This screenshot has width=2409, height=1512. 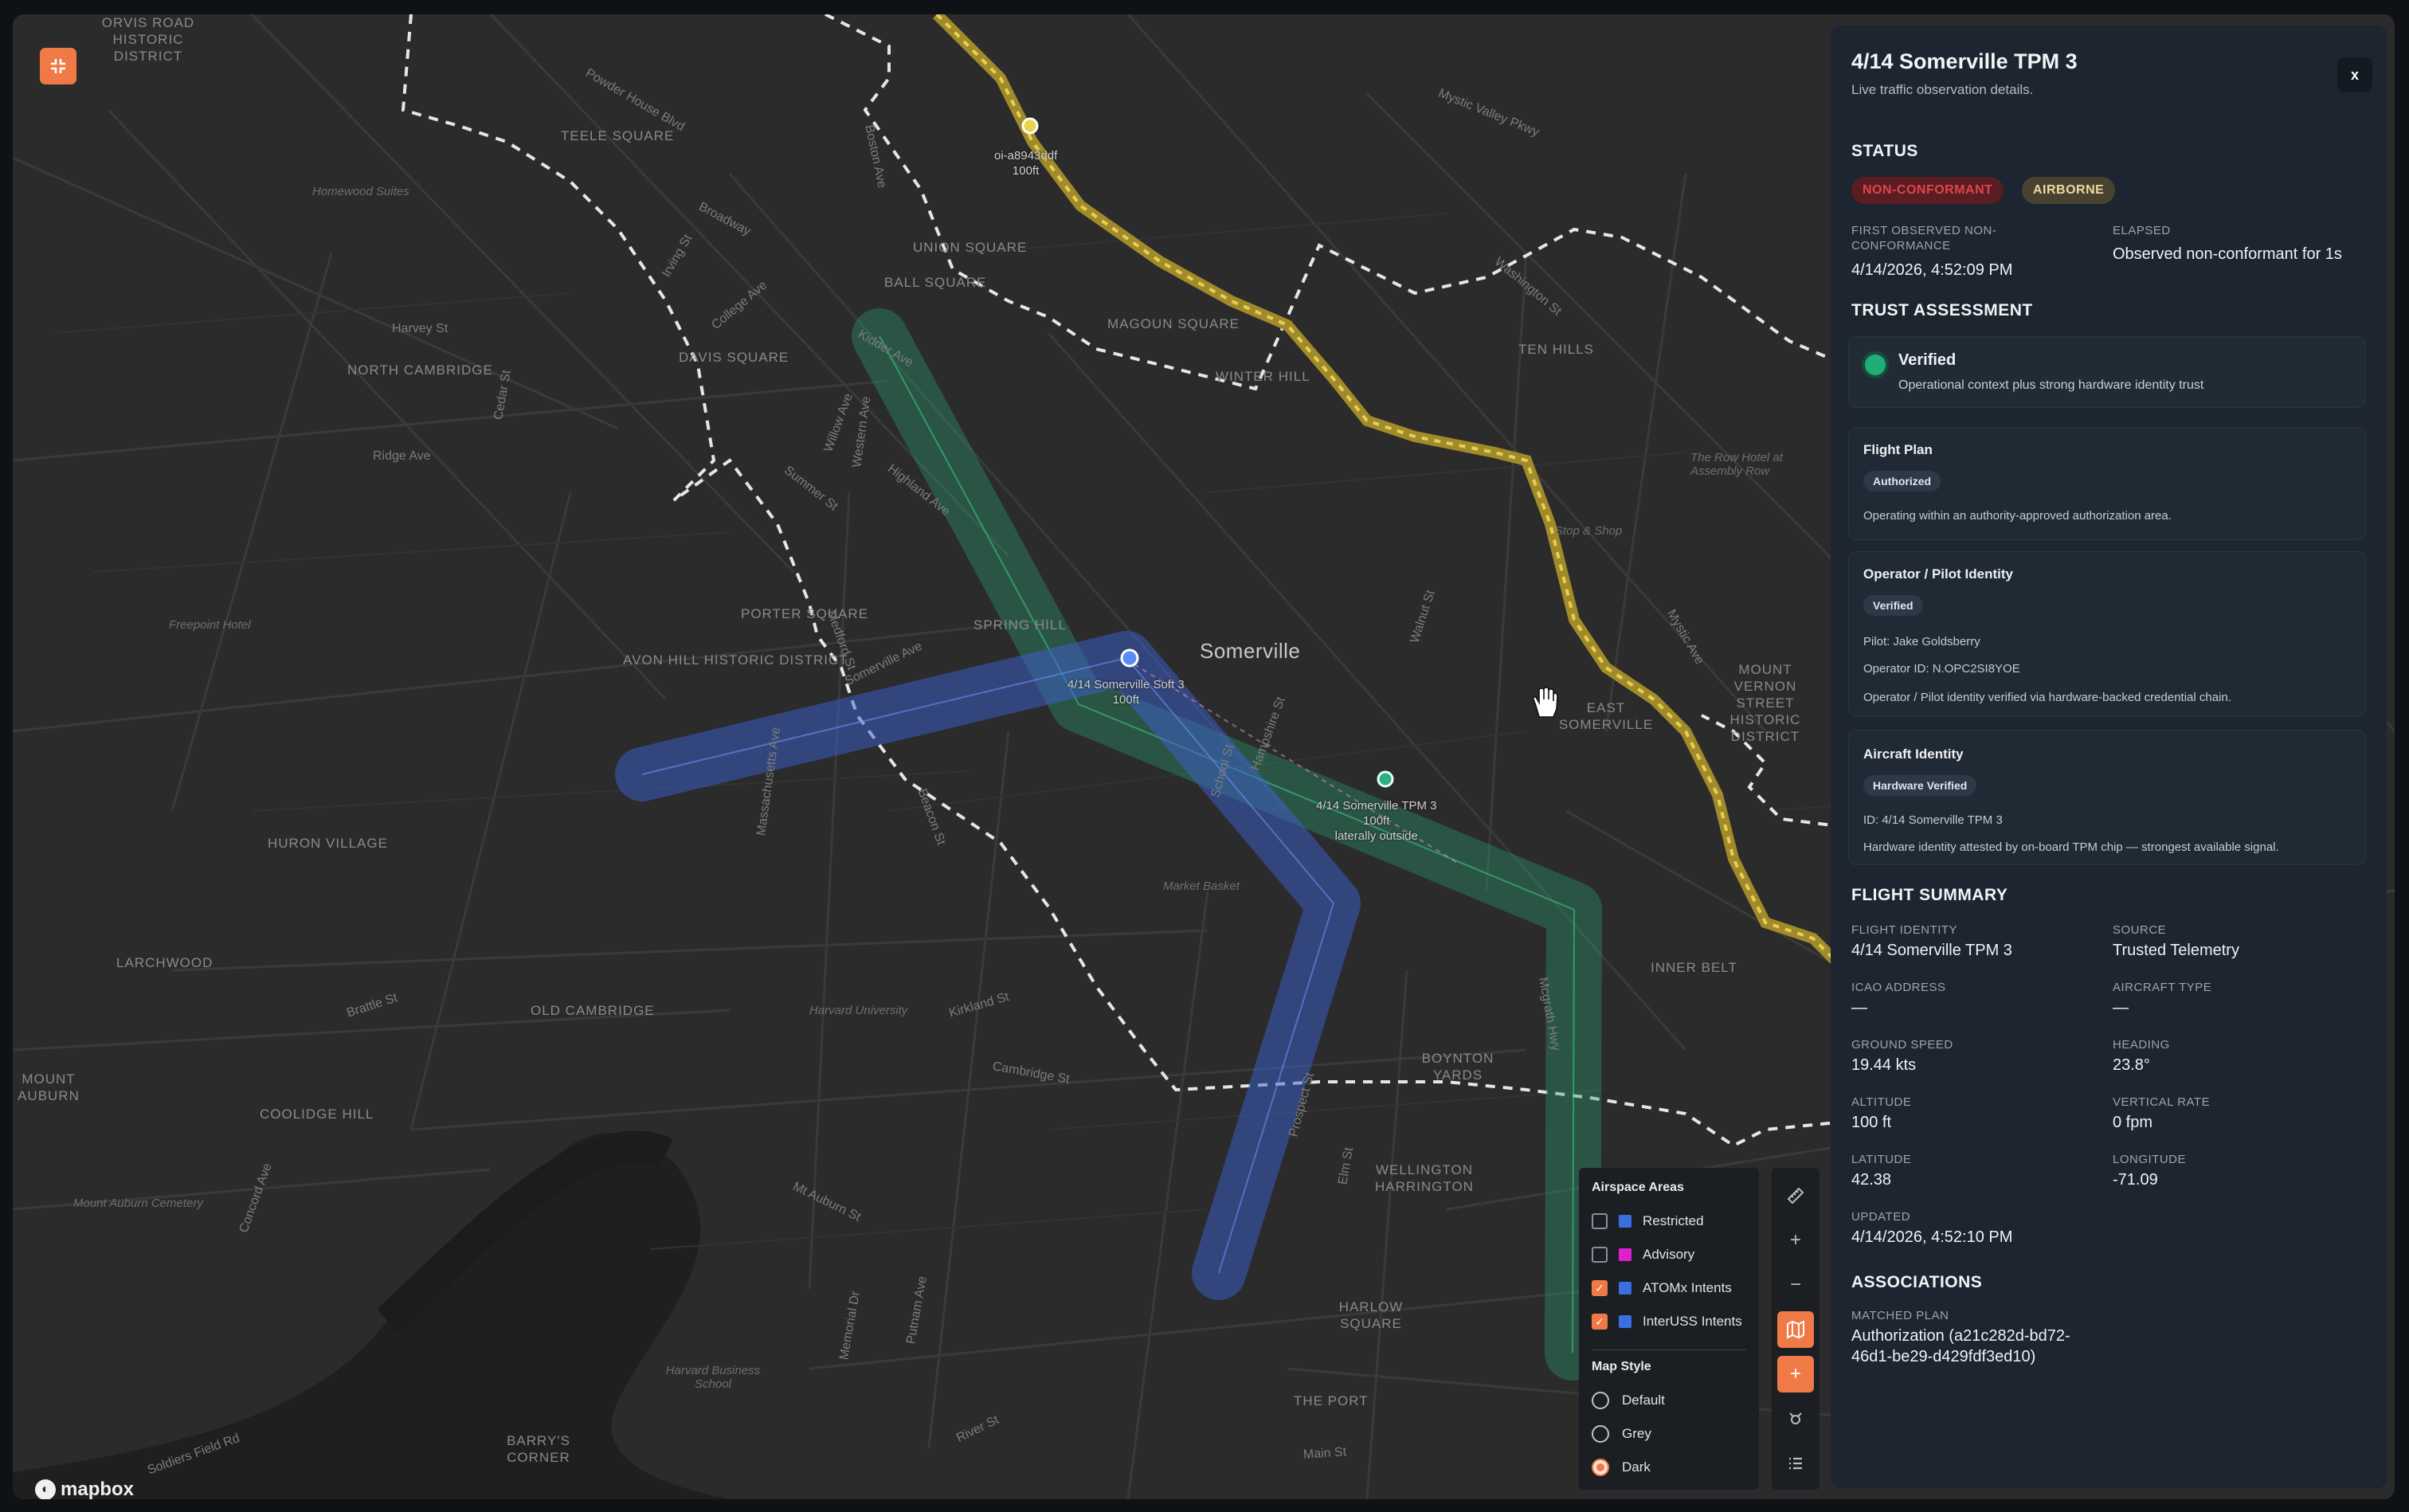 I want to click on ruler-icon, so click(x=1795, y=1196).